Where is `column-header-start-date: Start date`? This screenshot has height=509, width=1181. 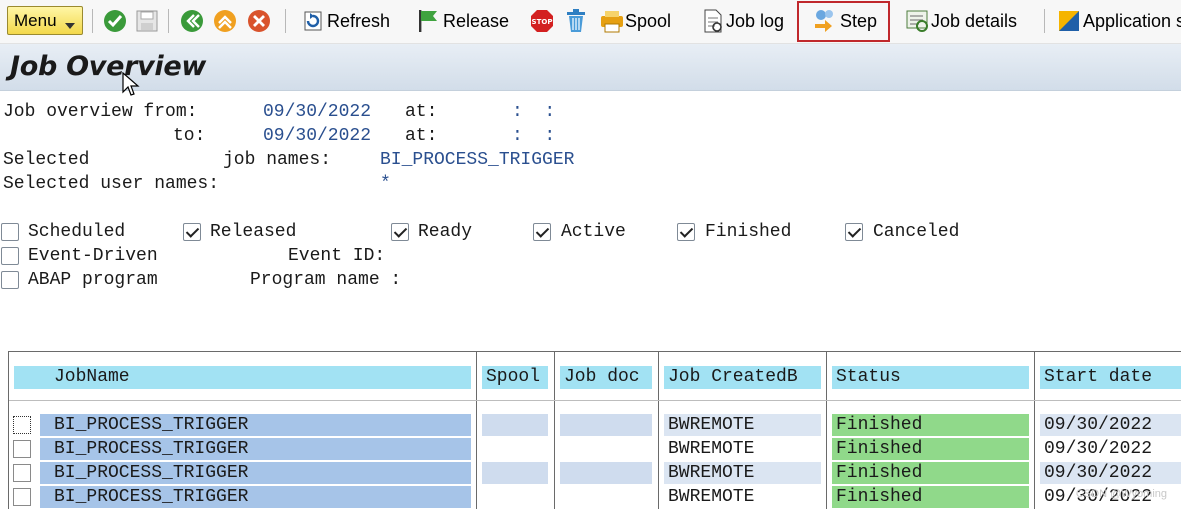
column-header-start-date: Start date is located at coordinates (1110, 377).